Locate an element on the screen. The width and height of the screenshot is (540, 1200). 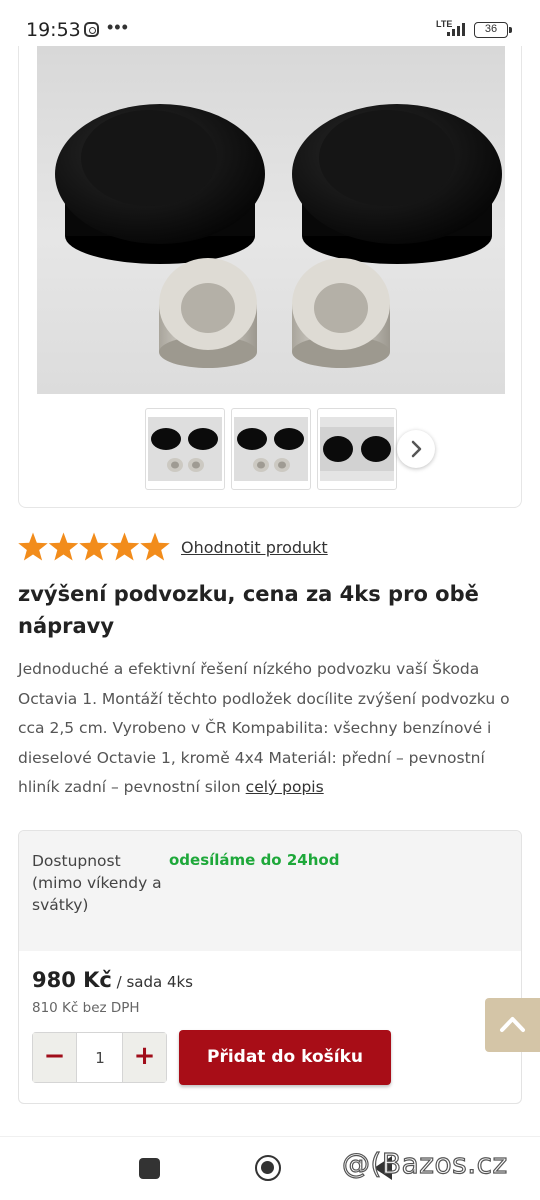
quantity-increase-button: + is located at coordinates (144, 1057).